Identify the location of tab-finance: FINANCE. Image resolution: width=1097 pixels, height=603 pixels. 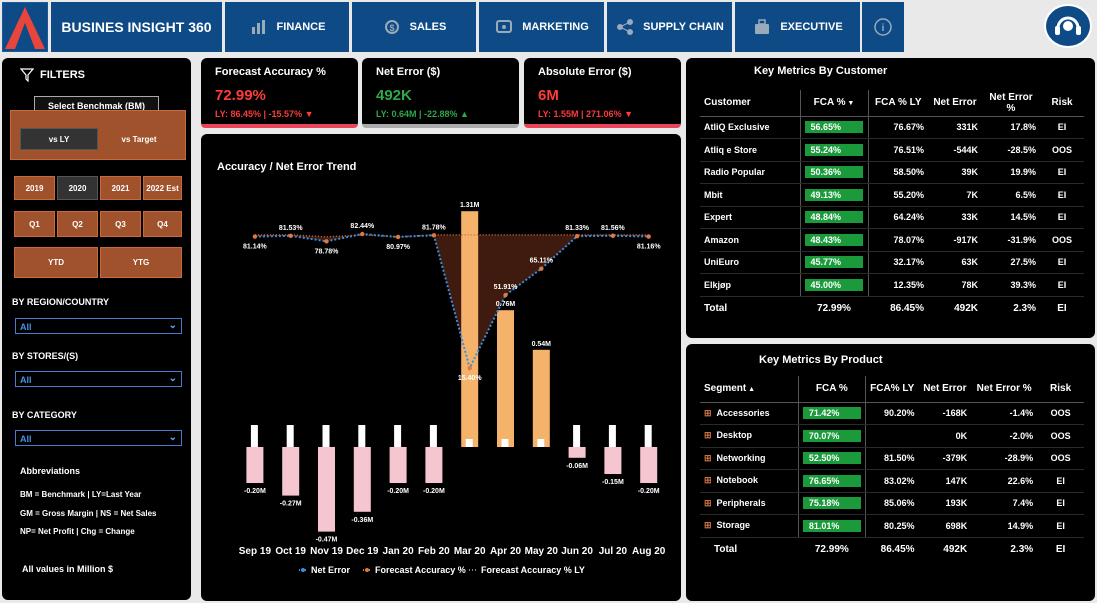
(287, 27).